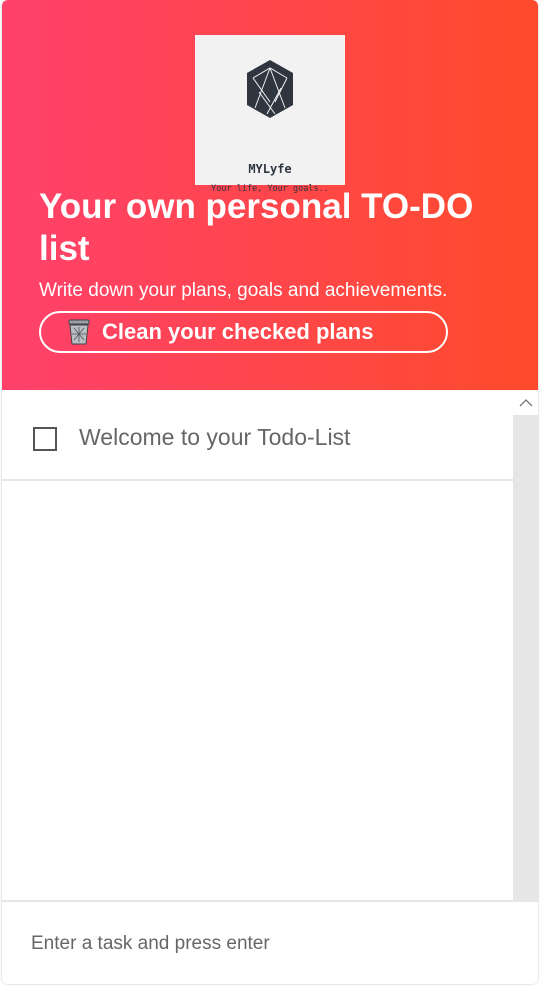 The width and height of the screenshot is (542, 986). What do you see at coordinates (525, 645) in the screenshot?
I see `scrollbar` at bounding box center [525, 645].